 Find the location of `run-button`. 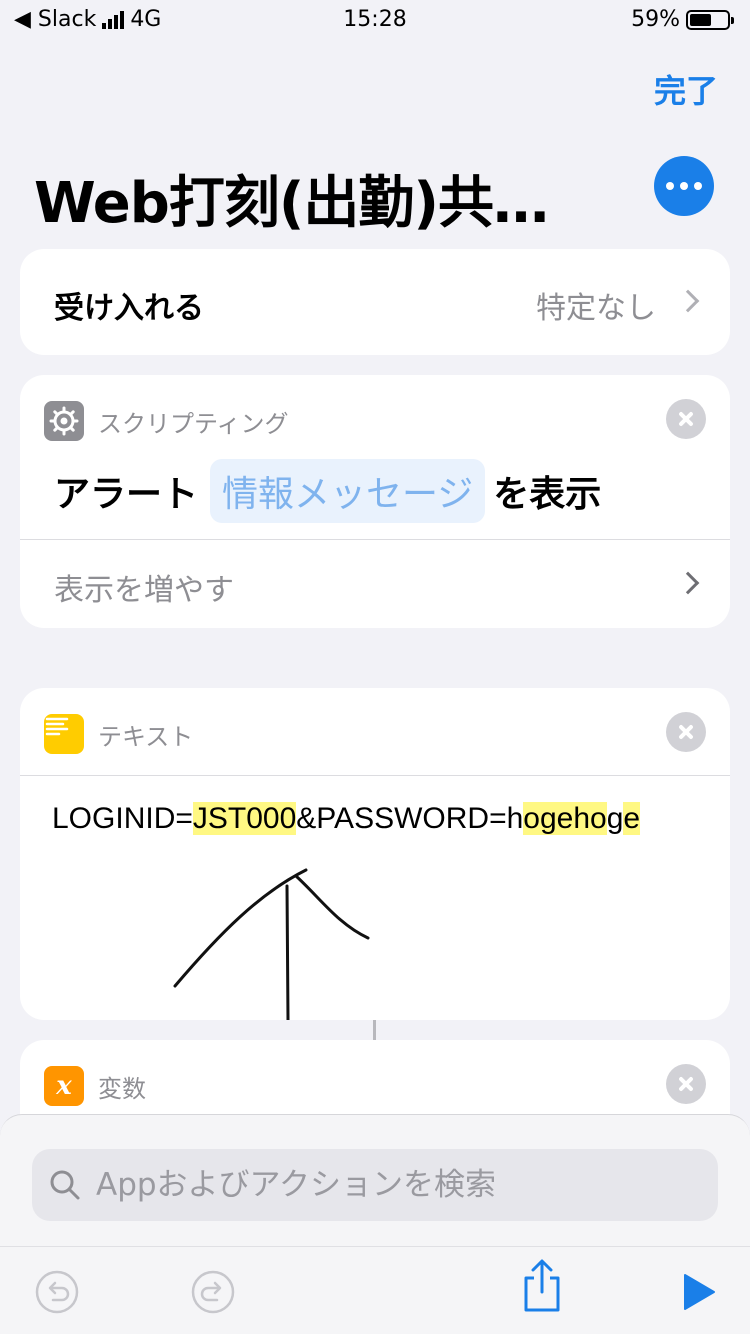

run-button is located at coordinates (697, 1292).